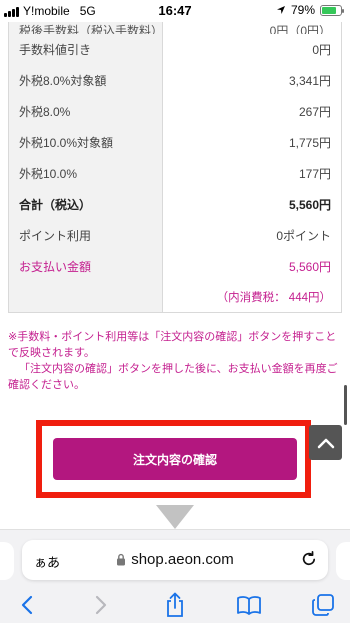 Image resolution: width=350 pixels, height=623 pixels. What do you see at coordinates (55, 267) in the screenshot?
I see `row-label: お支払い金額` at bounding box center [55, 267].